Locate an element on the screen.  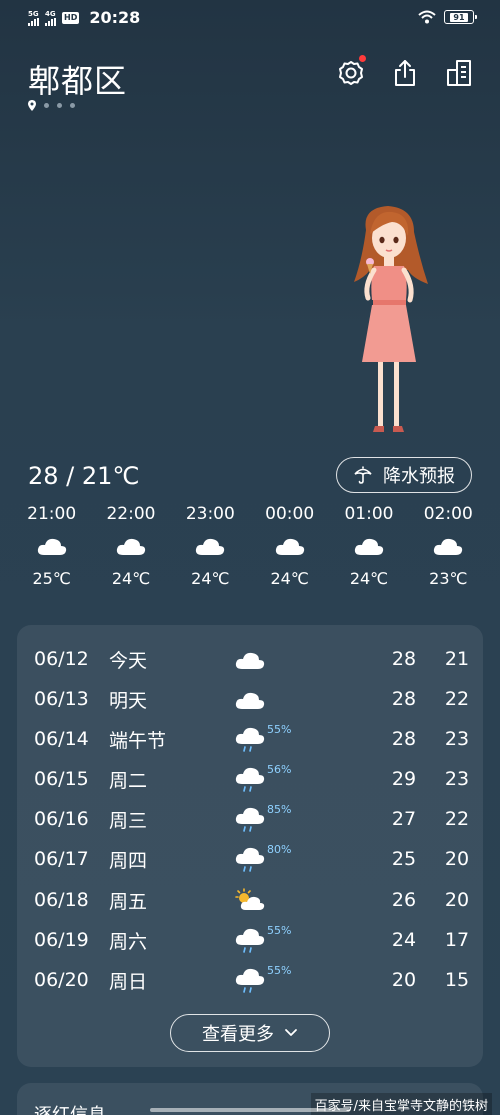
precipitation-forecast-label: 降水预报 is located at coordinates (419, 476).